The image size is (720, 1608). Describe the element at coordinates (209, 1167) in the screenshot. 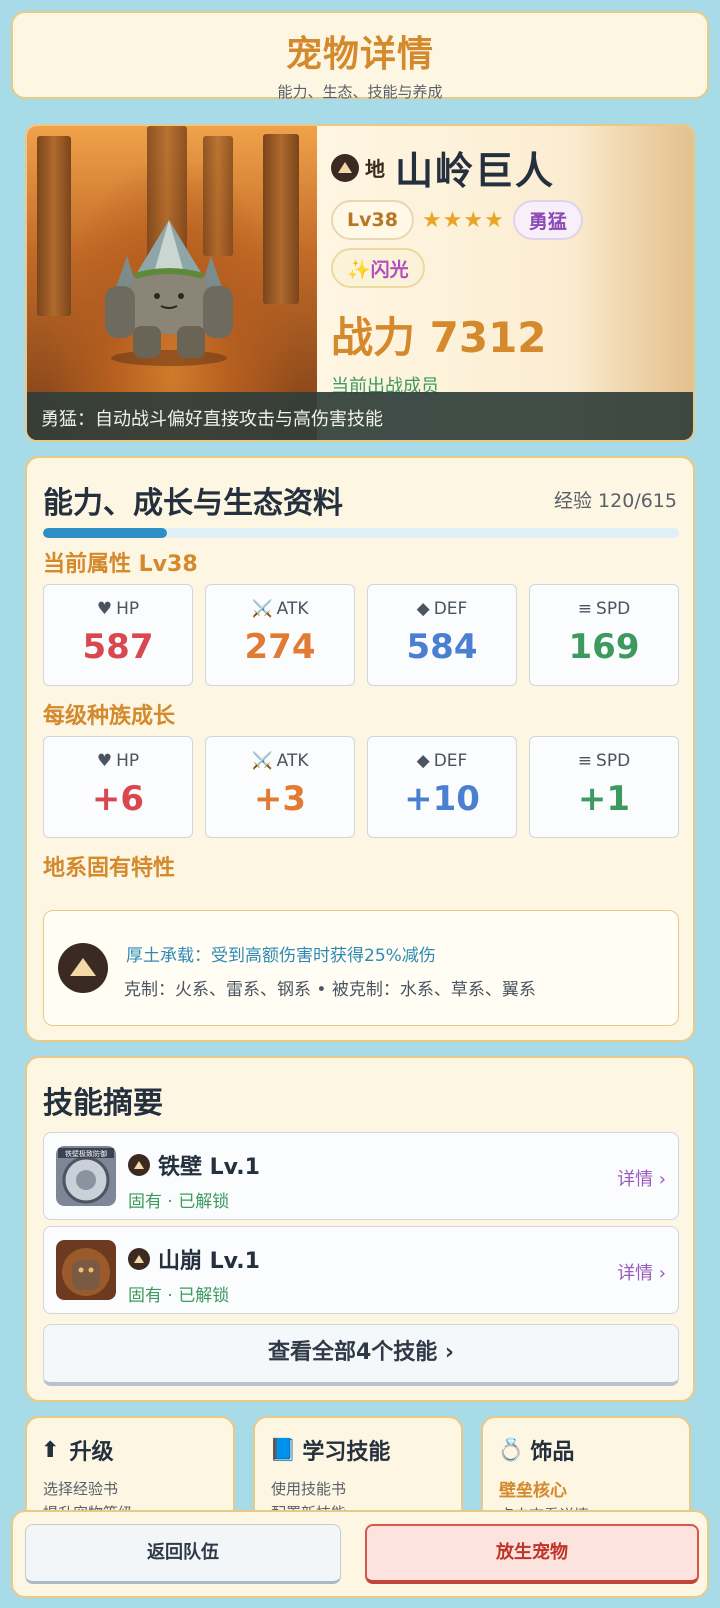

I see `skill-name: 铁壁 Lv.1` at that location.